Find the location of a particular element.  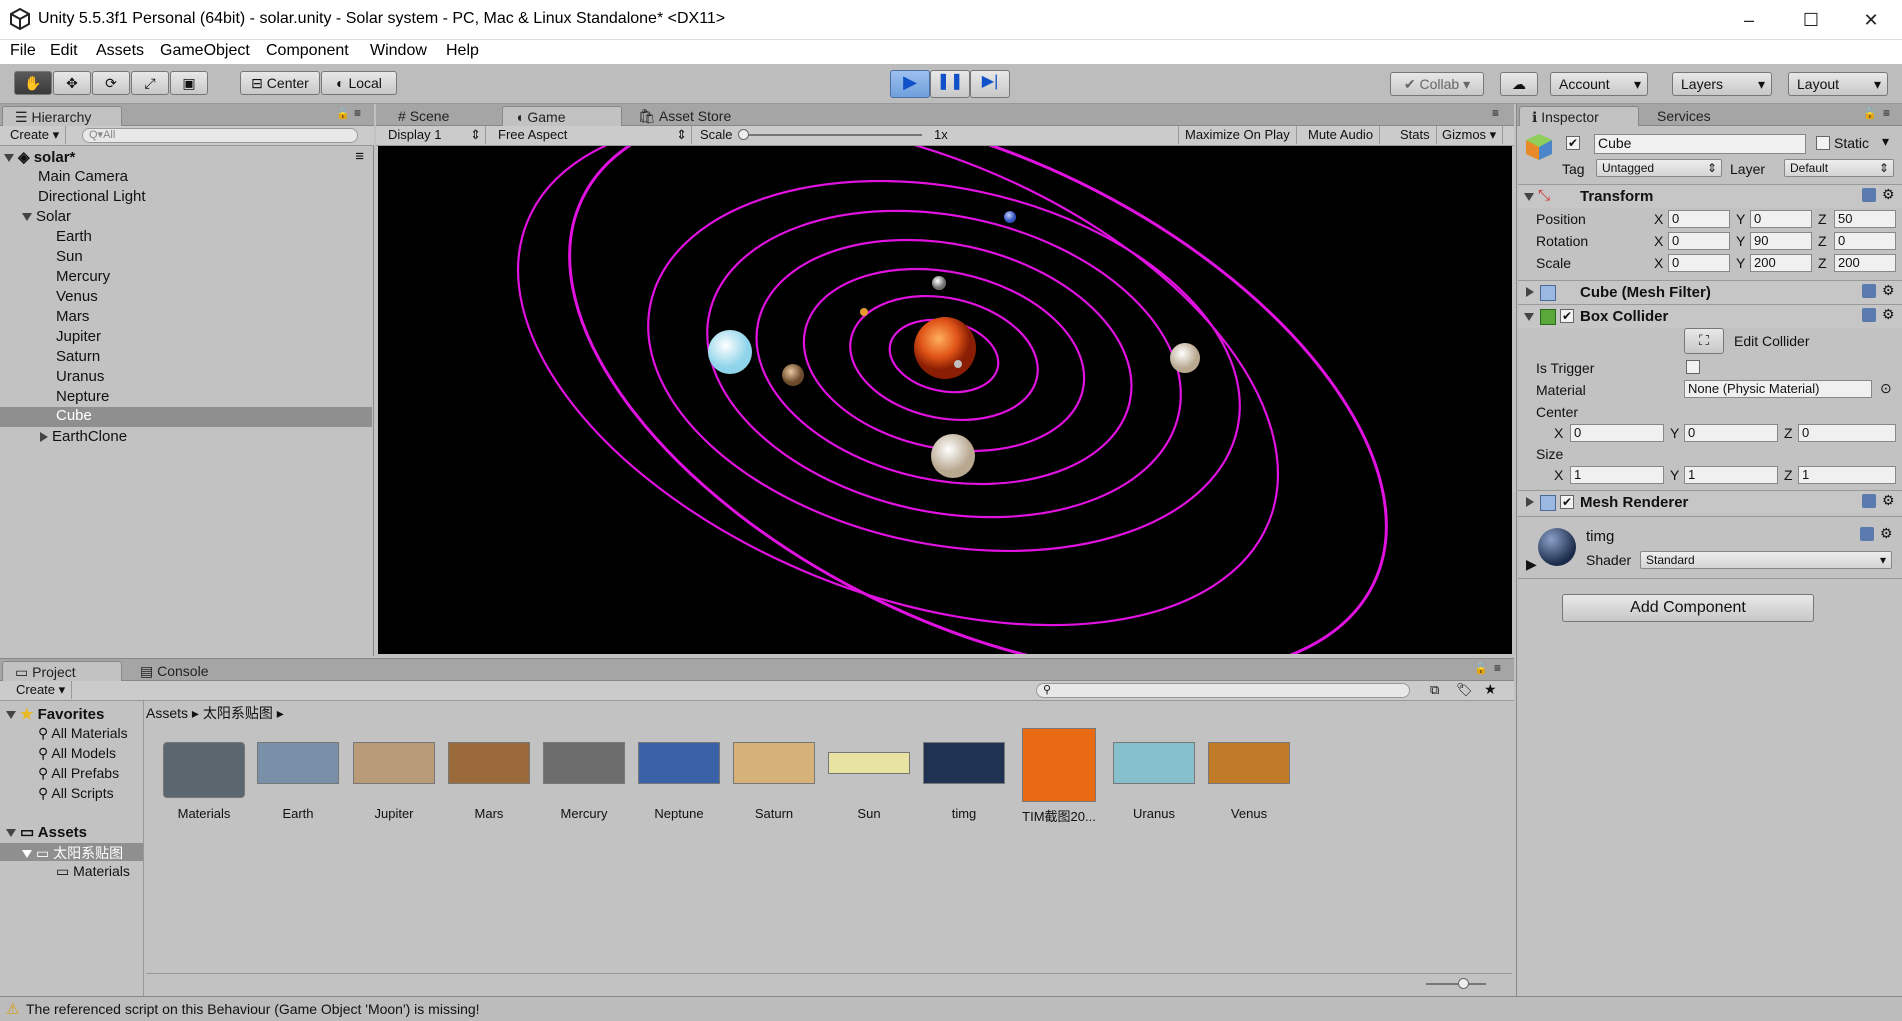

center-y-field: 0 is located at coordinates (1731, 433).